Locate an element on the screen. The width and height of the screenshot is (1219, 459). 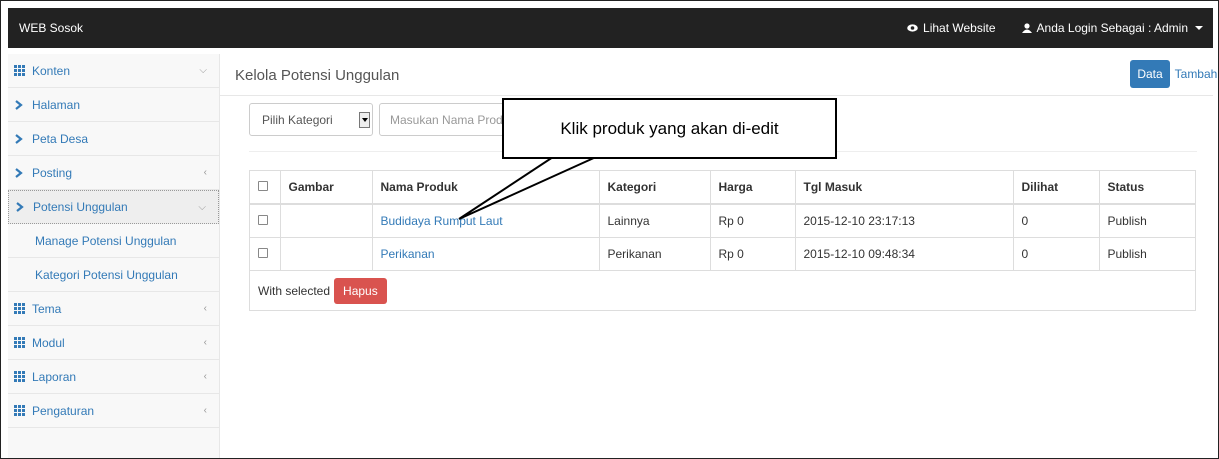
filter-bar: Pilih Kategori Masukan Nama Produk is located at coordinates (394, 119).